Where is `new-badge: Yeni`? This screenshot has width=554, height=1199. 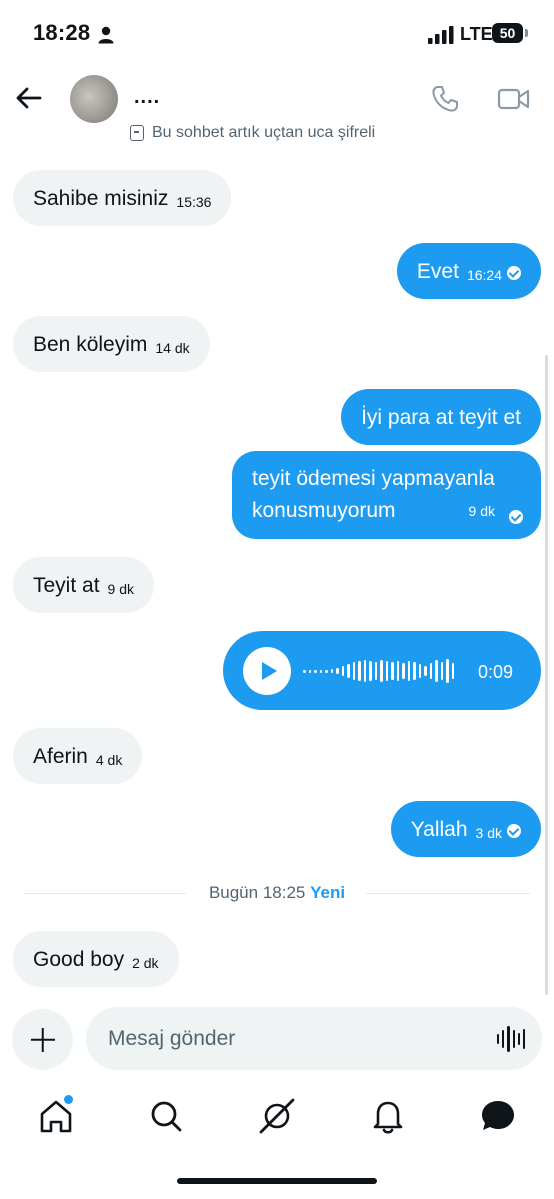
new-badge: Yeni is located at coordinates (328, 892).